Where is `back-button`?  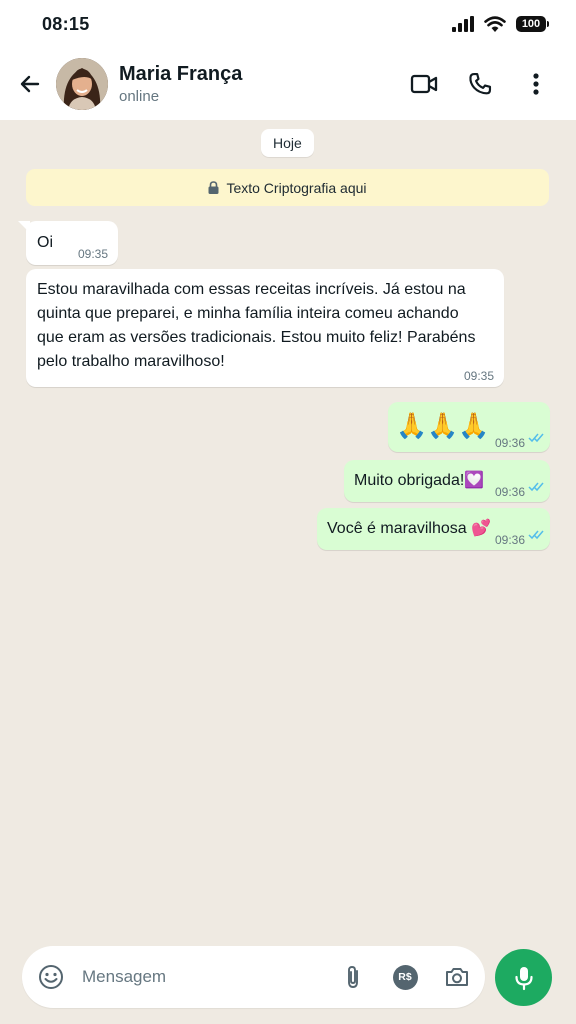
back-button is located at coordinates (30, 84).